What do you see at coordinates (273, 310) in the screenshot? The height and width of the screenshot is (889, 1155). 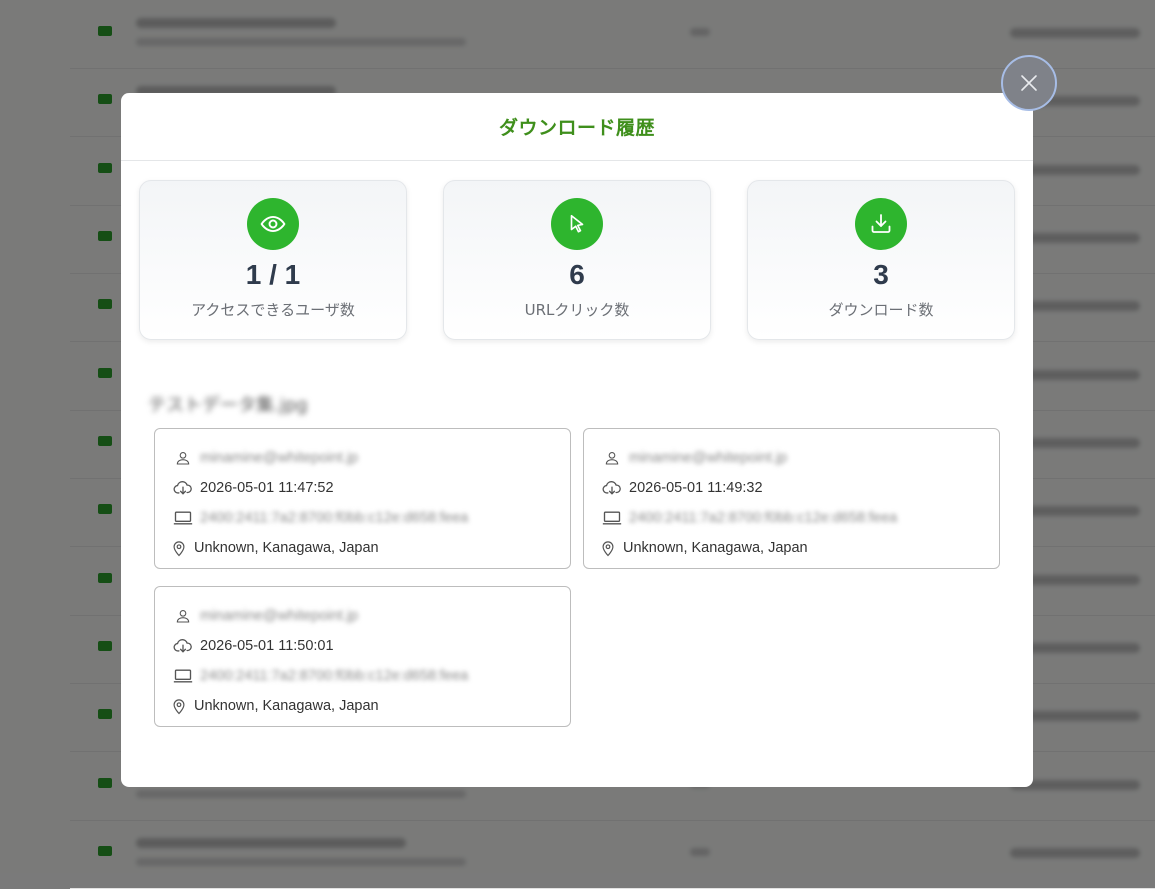 I see `stat-label: アクセスできるユーザ数` at bounding box center [273, 310].